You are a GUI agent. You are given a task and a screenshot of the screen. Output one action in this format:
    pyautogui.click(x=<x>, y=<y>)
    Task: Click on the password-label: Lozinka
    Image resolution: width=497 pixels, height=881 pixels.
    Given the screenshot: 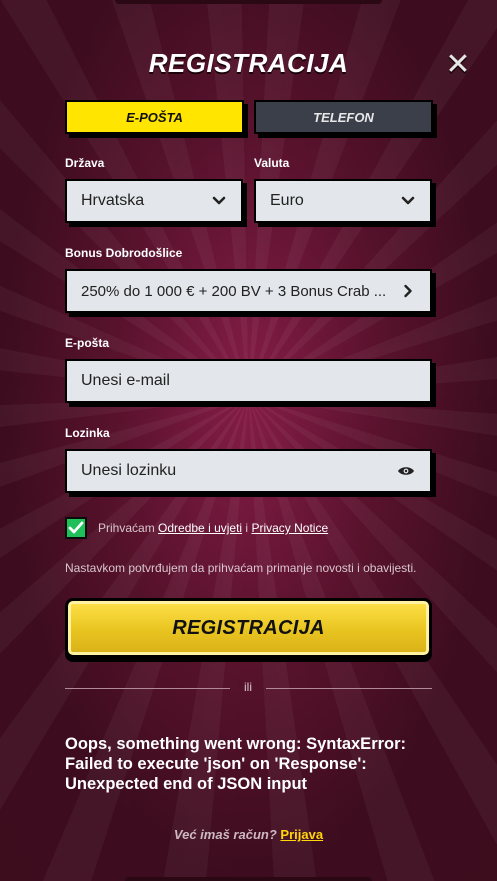 What is the action you would take?
    pyautogui.click(x=87, y=433)
    